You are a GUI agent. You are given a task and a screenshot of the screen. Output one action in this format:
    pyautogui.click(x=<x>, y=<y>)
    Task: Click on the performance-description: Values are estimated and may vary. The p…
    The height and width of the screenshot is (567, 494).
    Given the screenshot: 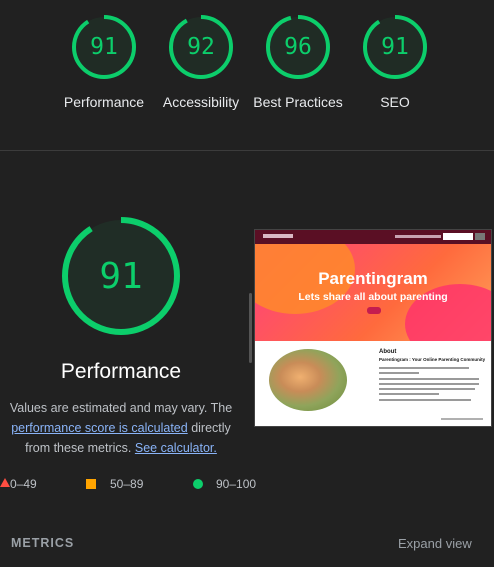 What is the action you would take?
    pyautogui.click(x=121, y=428)
    